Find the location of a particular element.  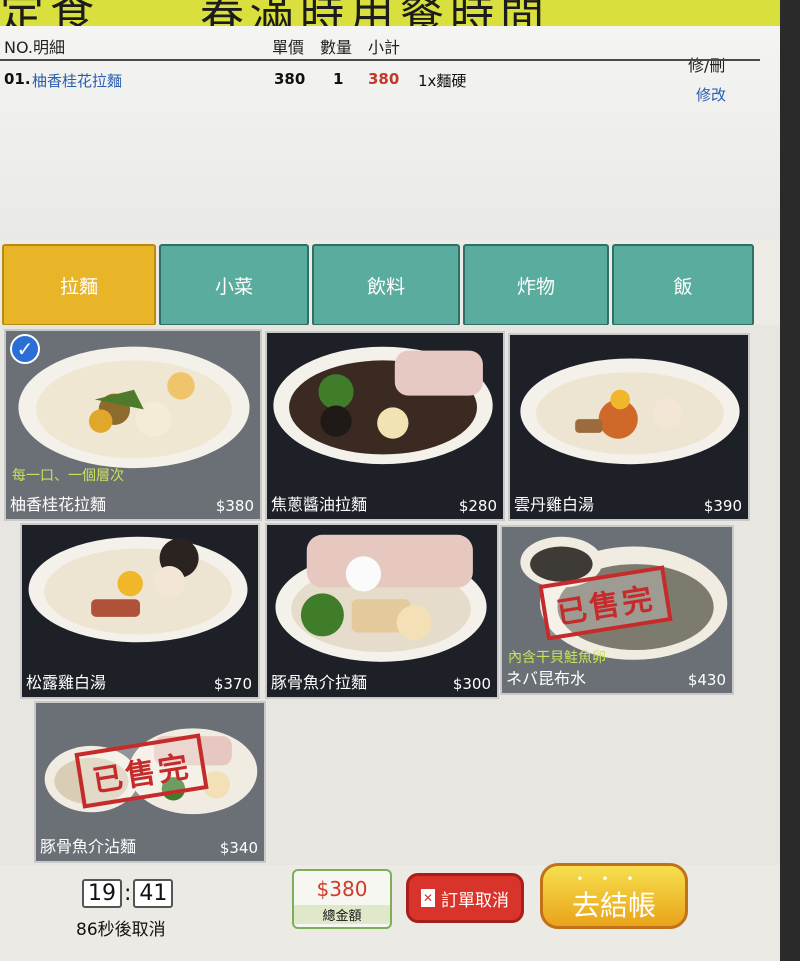

clock-minutes: 41 is located at coordinates (153, 893).